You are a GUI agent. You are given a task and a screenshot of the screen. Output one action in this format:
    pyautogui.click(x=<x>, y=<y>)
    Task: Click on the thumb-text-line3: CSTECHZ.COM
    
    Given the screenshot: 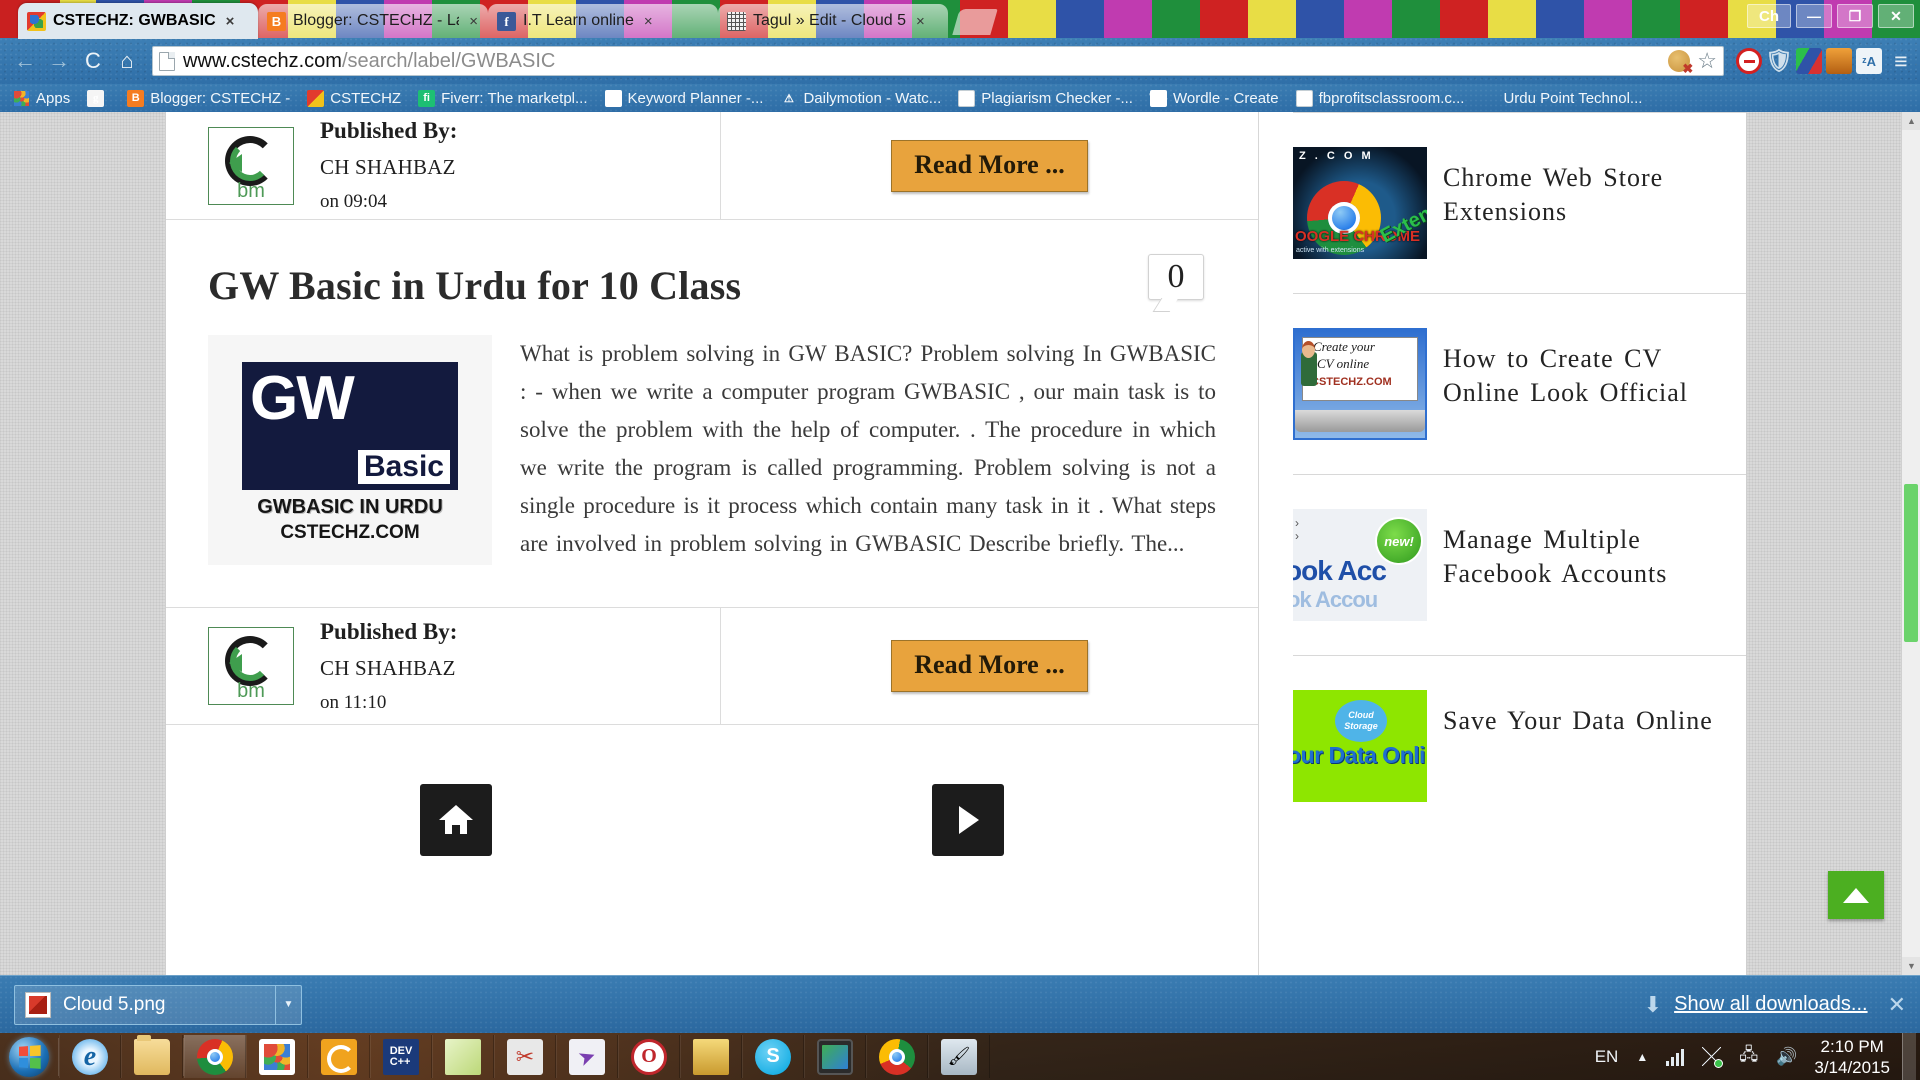 What is the action you would take?
    pyautogui.click(x=1351, y=382)
    